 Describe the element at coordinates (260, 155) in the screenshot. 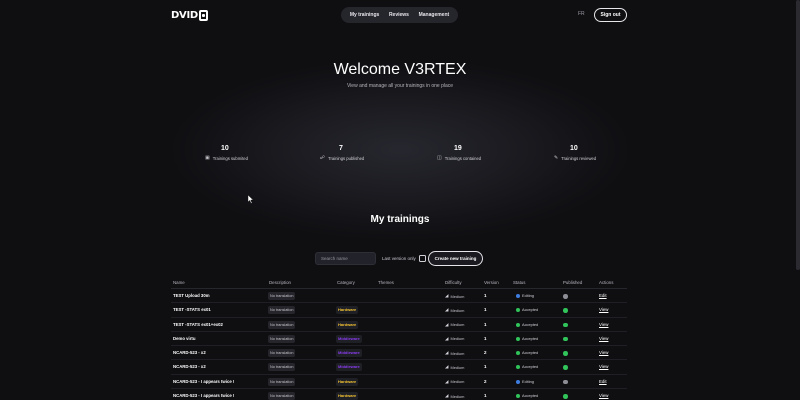

I see `stat-submitted: 10 ▣ Trainings submited` at that location.